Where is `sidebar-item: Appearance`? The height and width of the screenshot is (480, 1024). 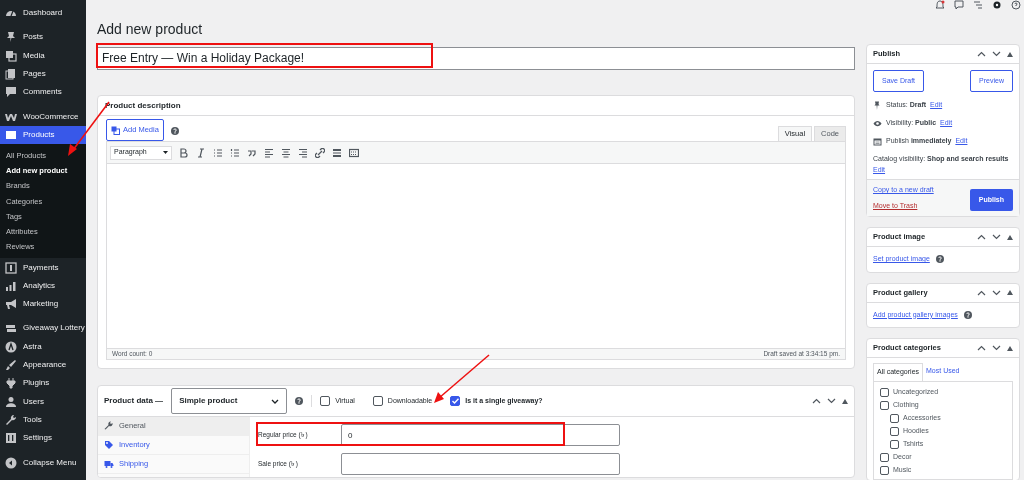 sidebar-item: Appearance is located at coordinates (43, 365).